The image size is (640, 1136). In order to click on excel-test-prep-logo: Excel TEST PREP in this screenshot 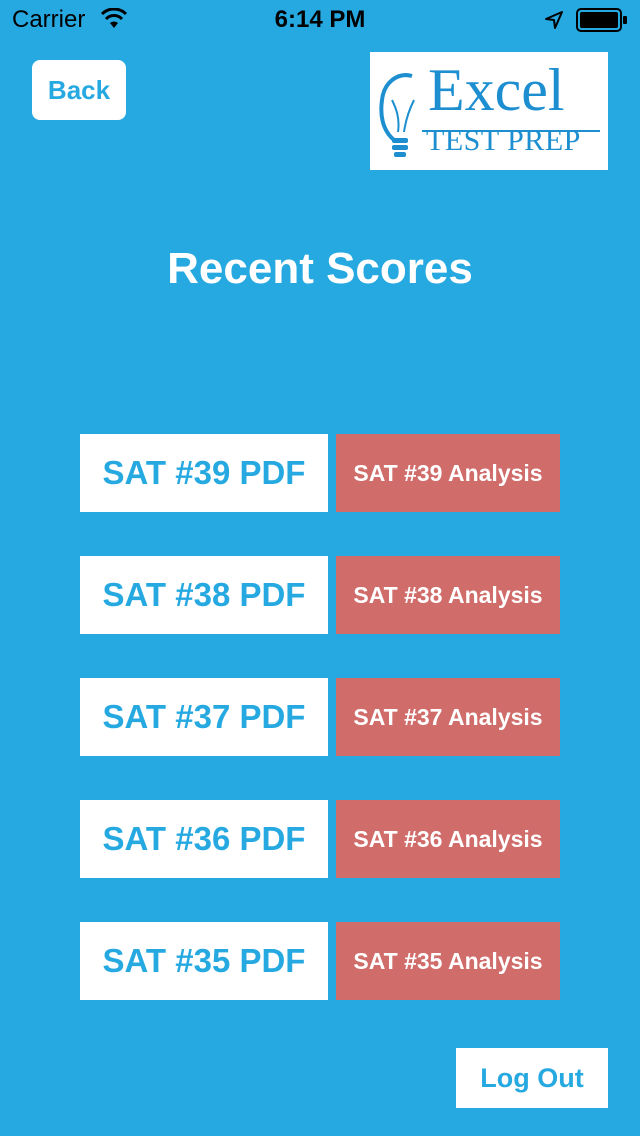, I will do `click(489, 111)`.